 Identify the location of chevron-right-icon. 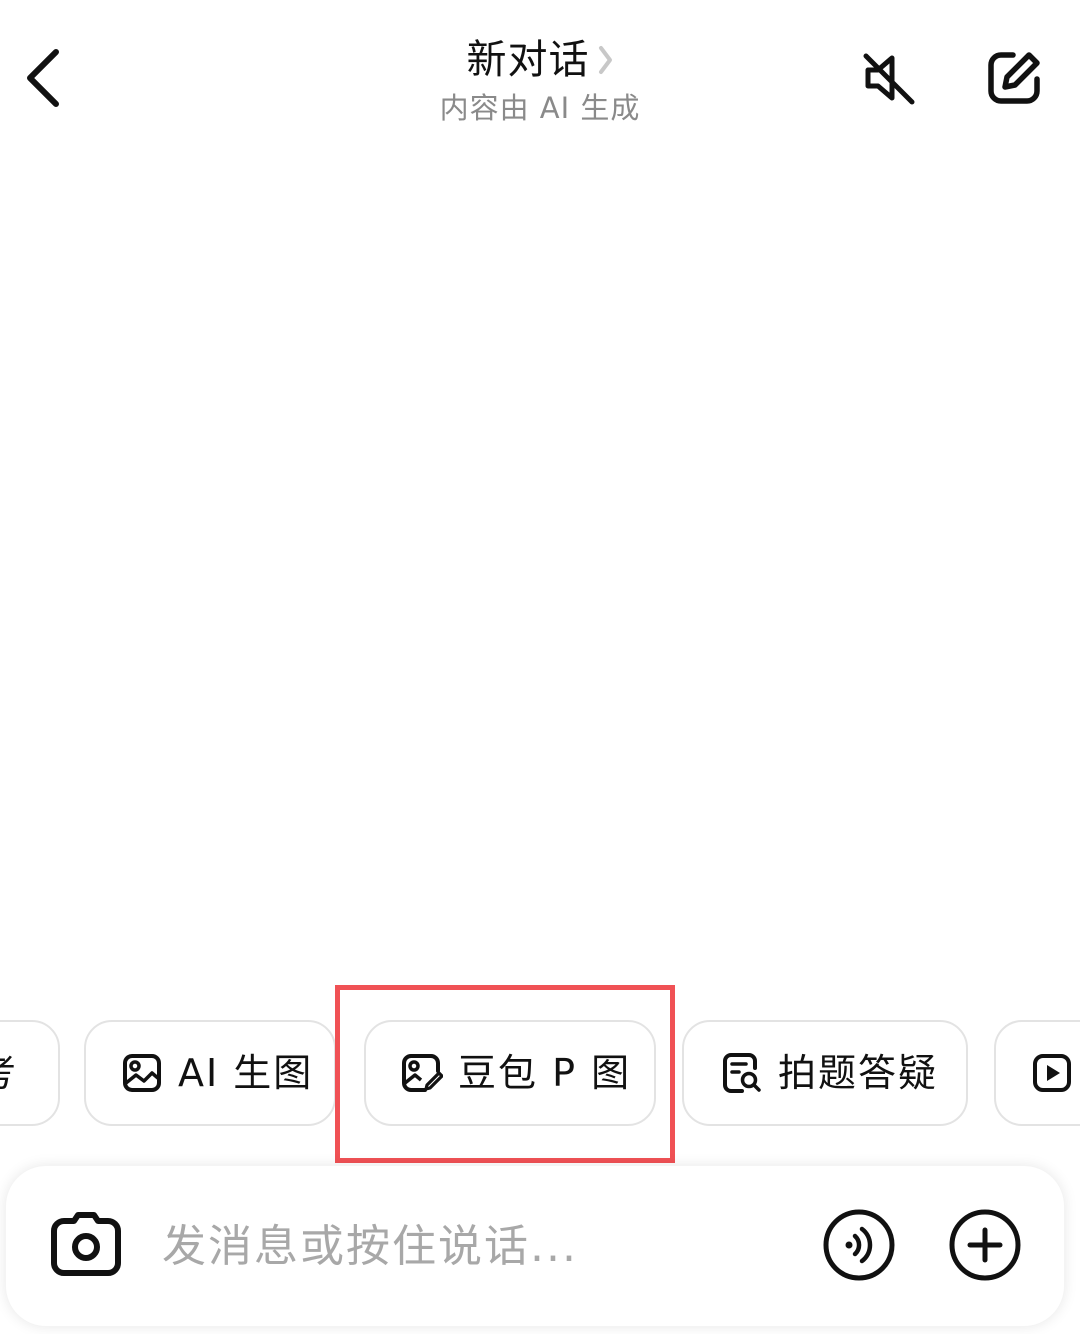
(605, 60).